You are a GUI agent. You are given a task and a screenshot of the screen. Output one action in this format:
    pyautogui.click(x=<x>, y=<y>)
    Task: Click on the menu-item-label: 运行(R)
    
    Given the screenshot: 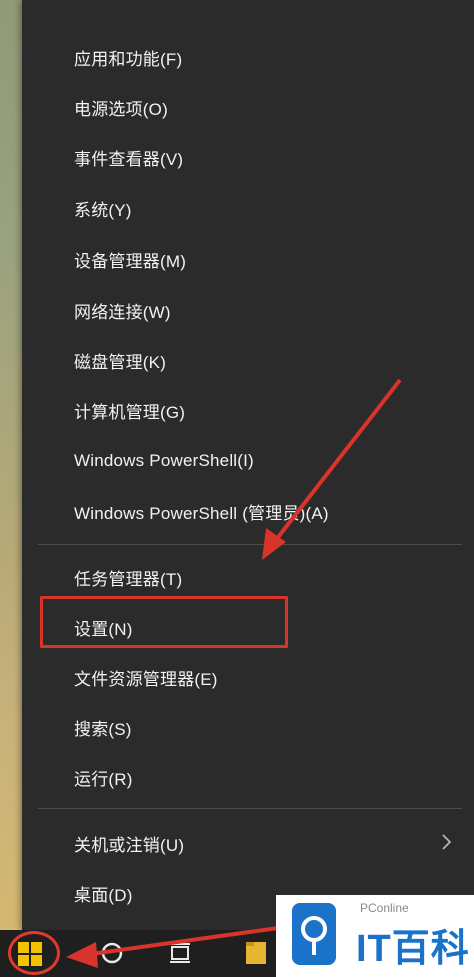 What is the action you would take?
    pyautogui.click(x=103, y=779)
    